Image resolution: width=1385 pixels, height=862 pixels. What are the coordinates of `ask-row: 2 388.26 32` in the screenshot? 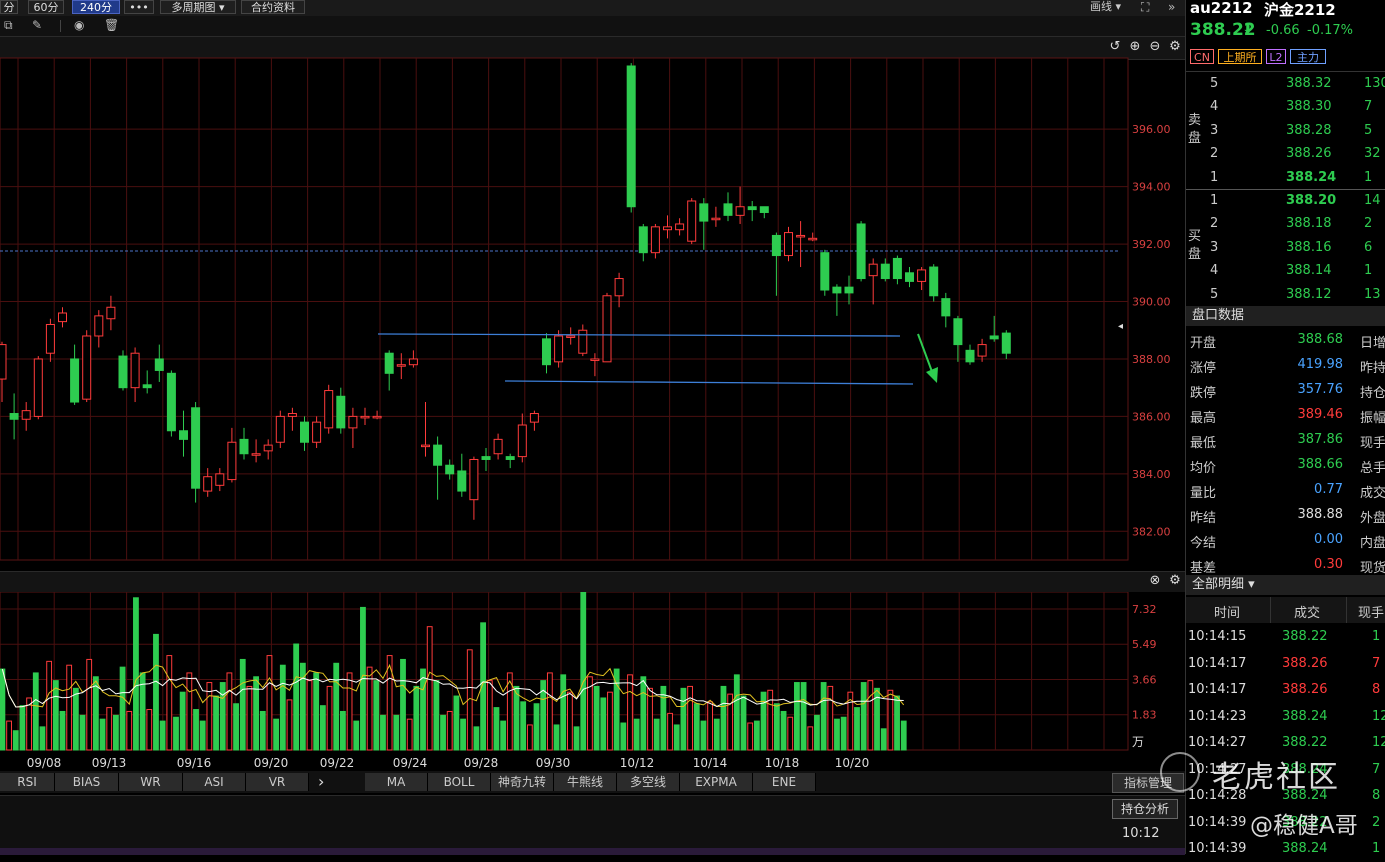 It's located at (1285, 154).